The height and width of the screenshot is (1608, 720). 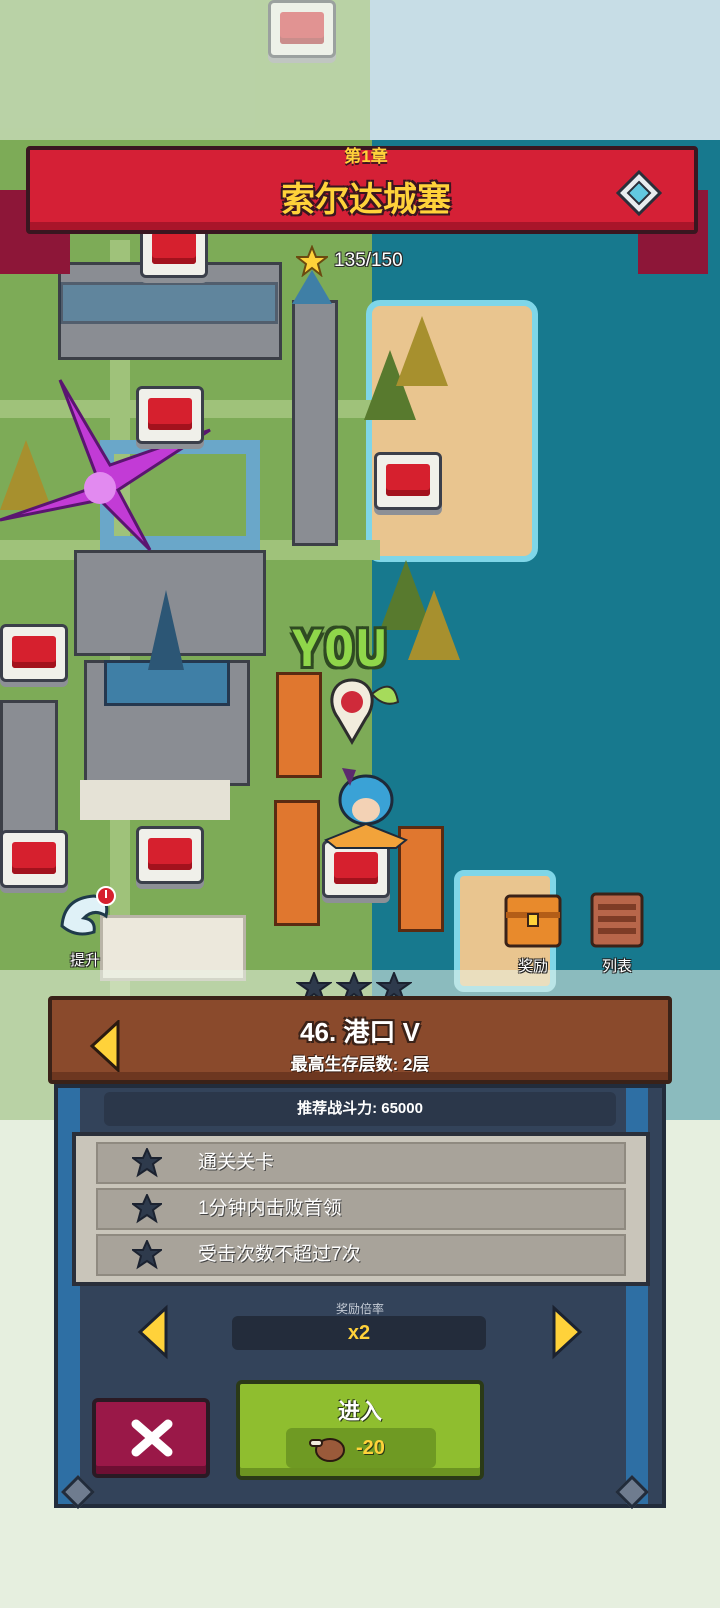 What do you see at coordinates (29, 768) in the screenshot?
I see `left-tower` at bounding box center [29, 768].